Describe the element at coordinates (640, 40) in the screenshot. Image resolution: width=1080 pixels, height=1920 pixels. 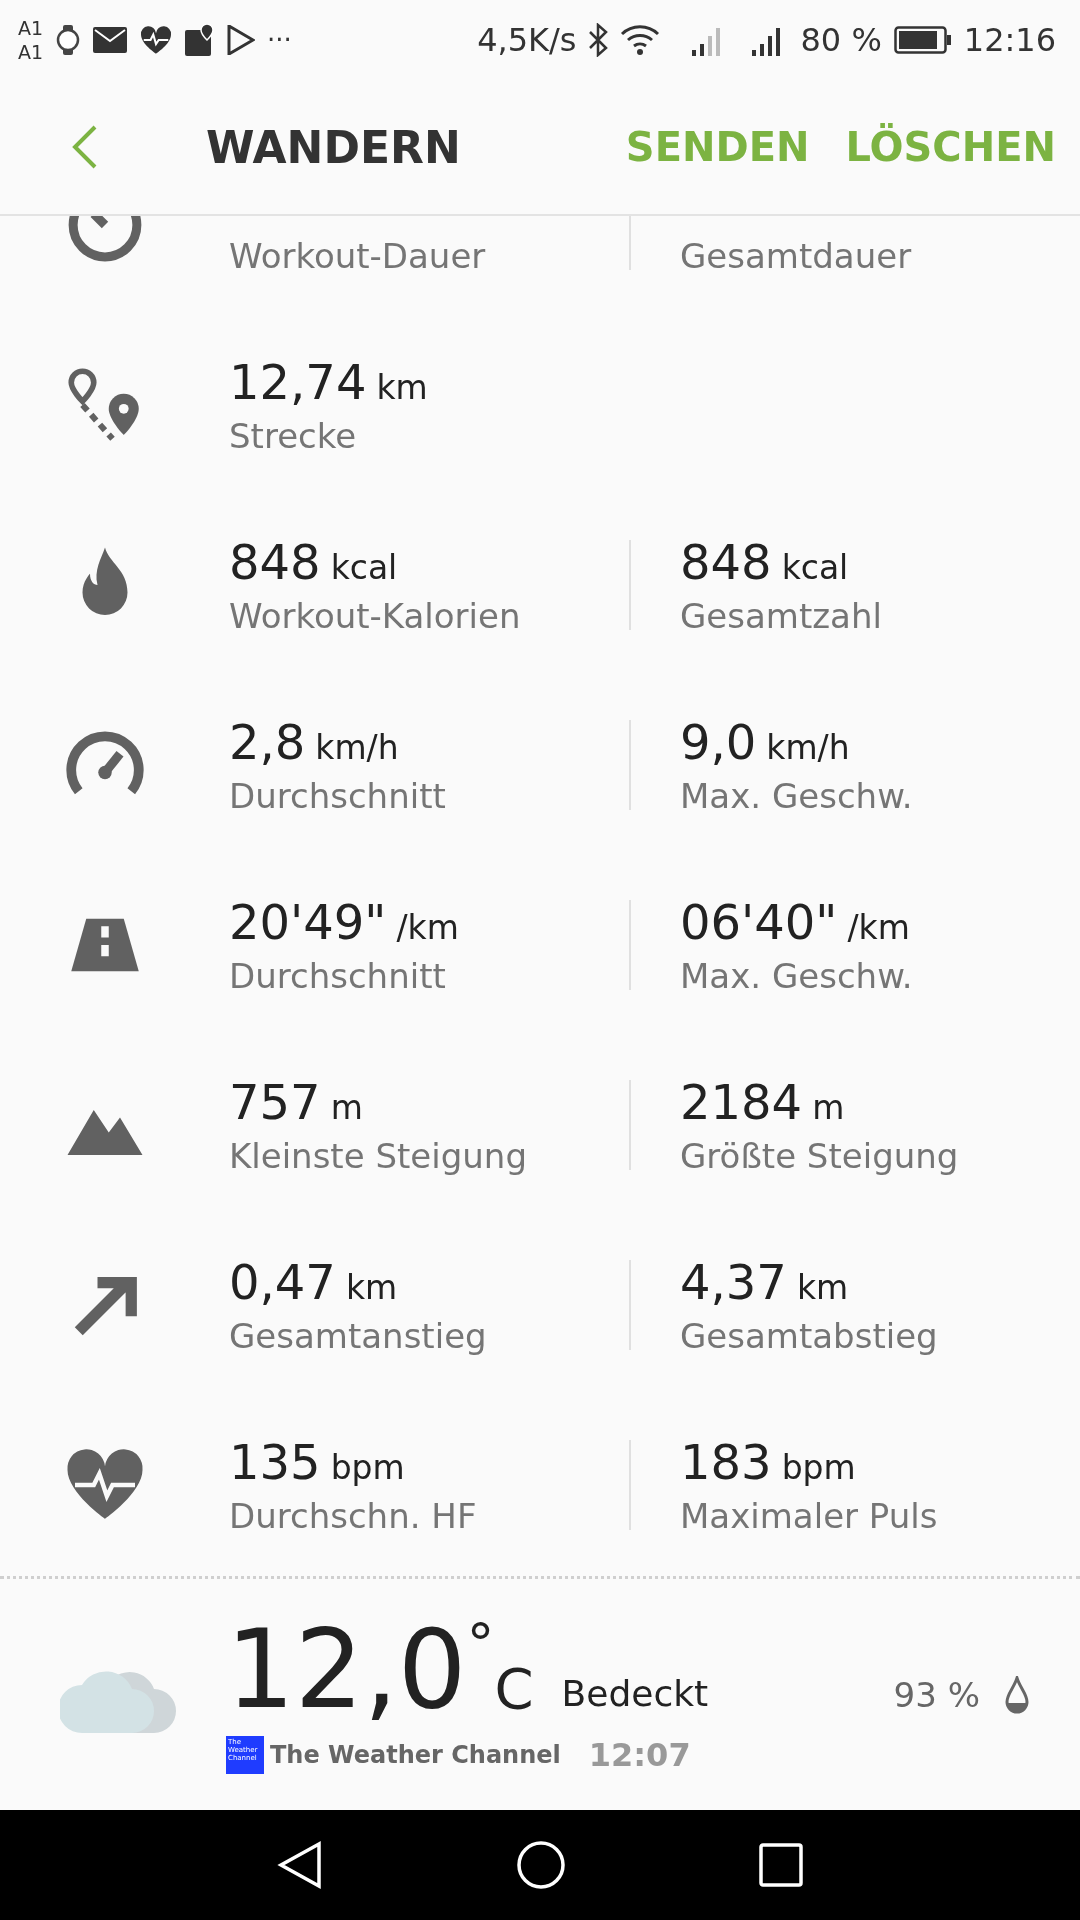
I see `wifi-icon` at that location.